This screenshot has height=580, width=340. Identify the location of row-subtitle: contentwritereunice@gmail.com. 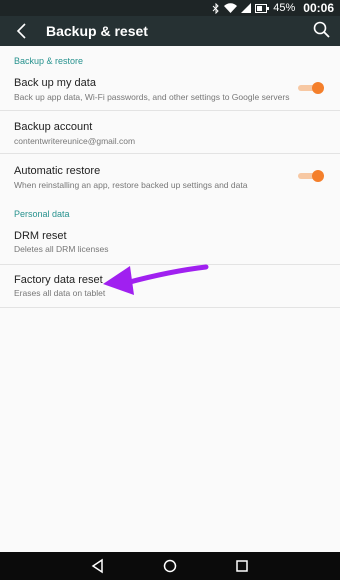
(75, 141).